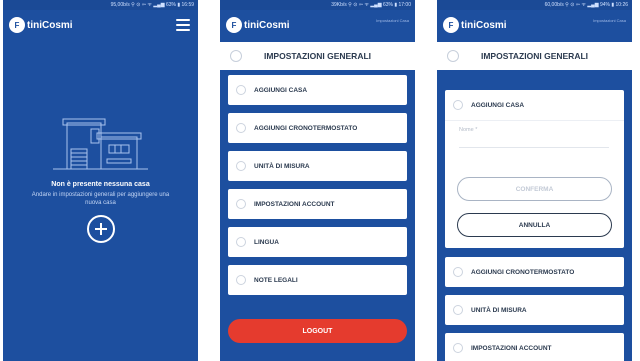 This screenshot has height=361, width=640. Describe the element at coordinates (281, 90) in the screenshot. I see `settings-item-label: AGGIUNGI CASA` at that location.